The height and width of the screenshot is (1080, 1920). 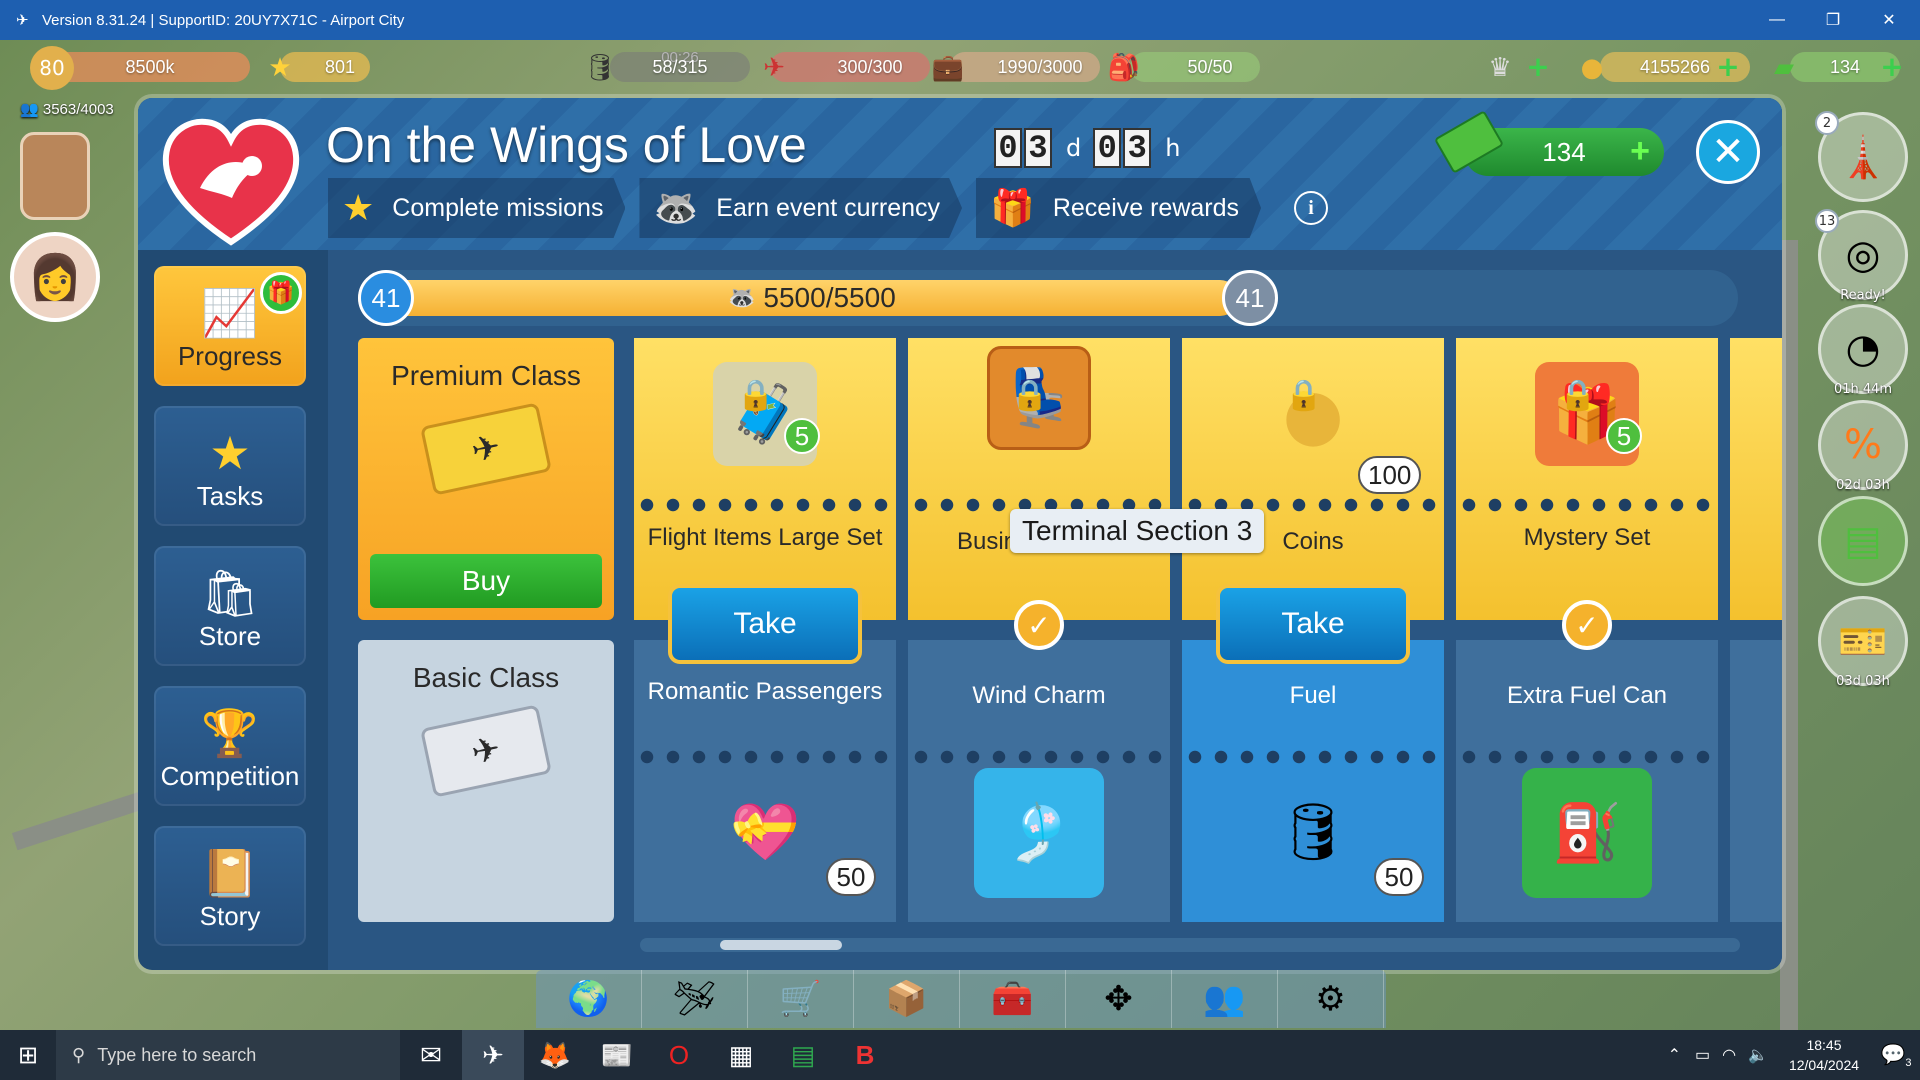 What do you see at coordinates (555, 1055) in the screenshot?
I see `firefox-icon: 🦊` at bounding box center [555, 1055].